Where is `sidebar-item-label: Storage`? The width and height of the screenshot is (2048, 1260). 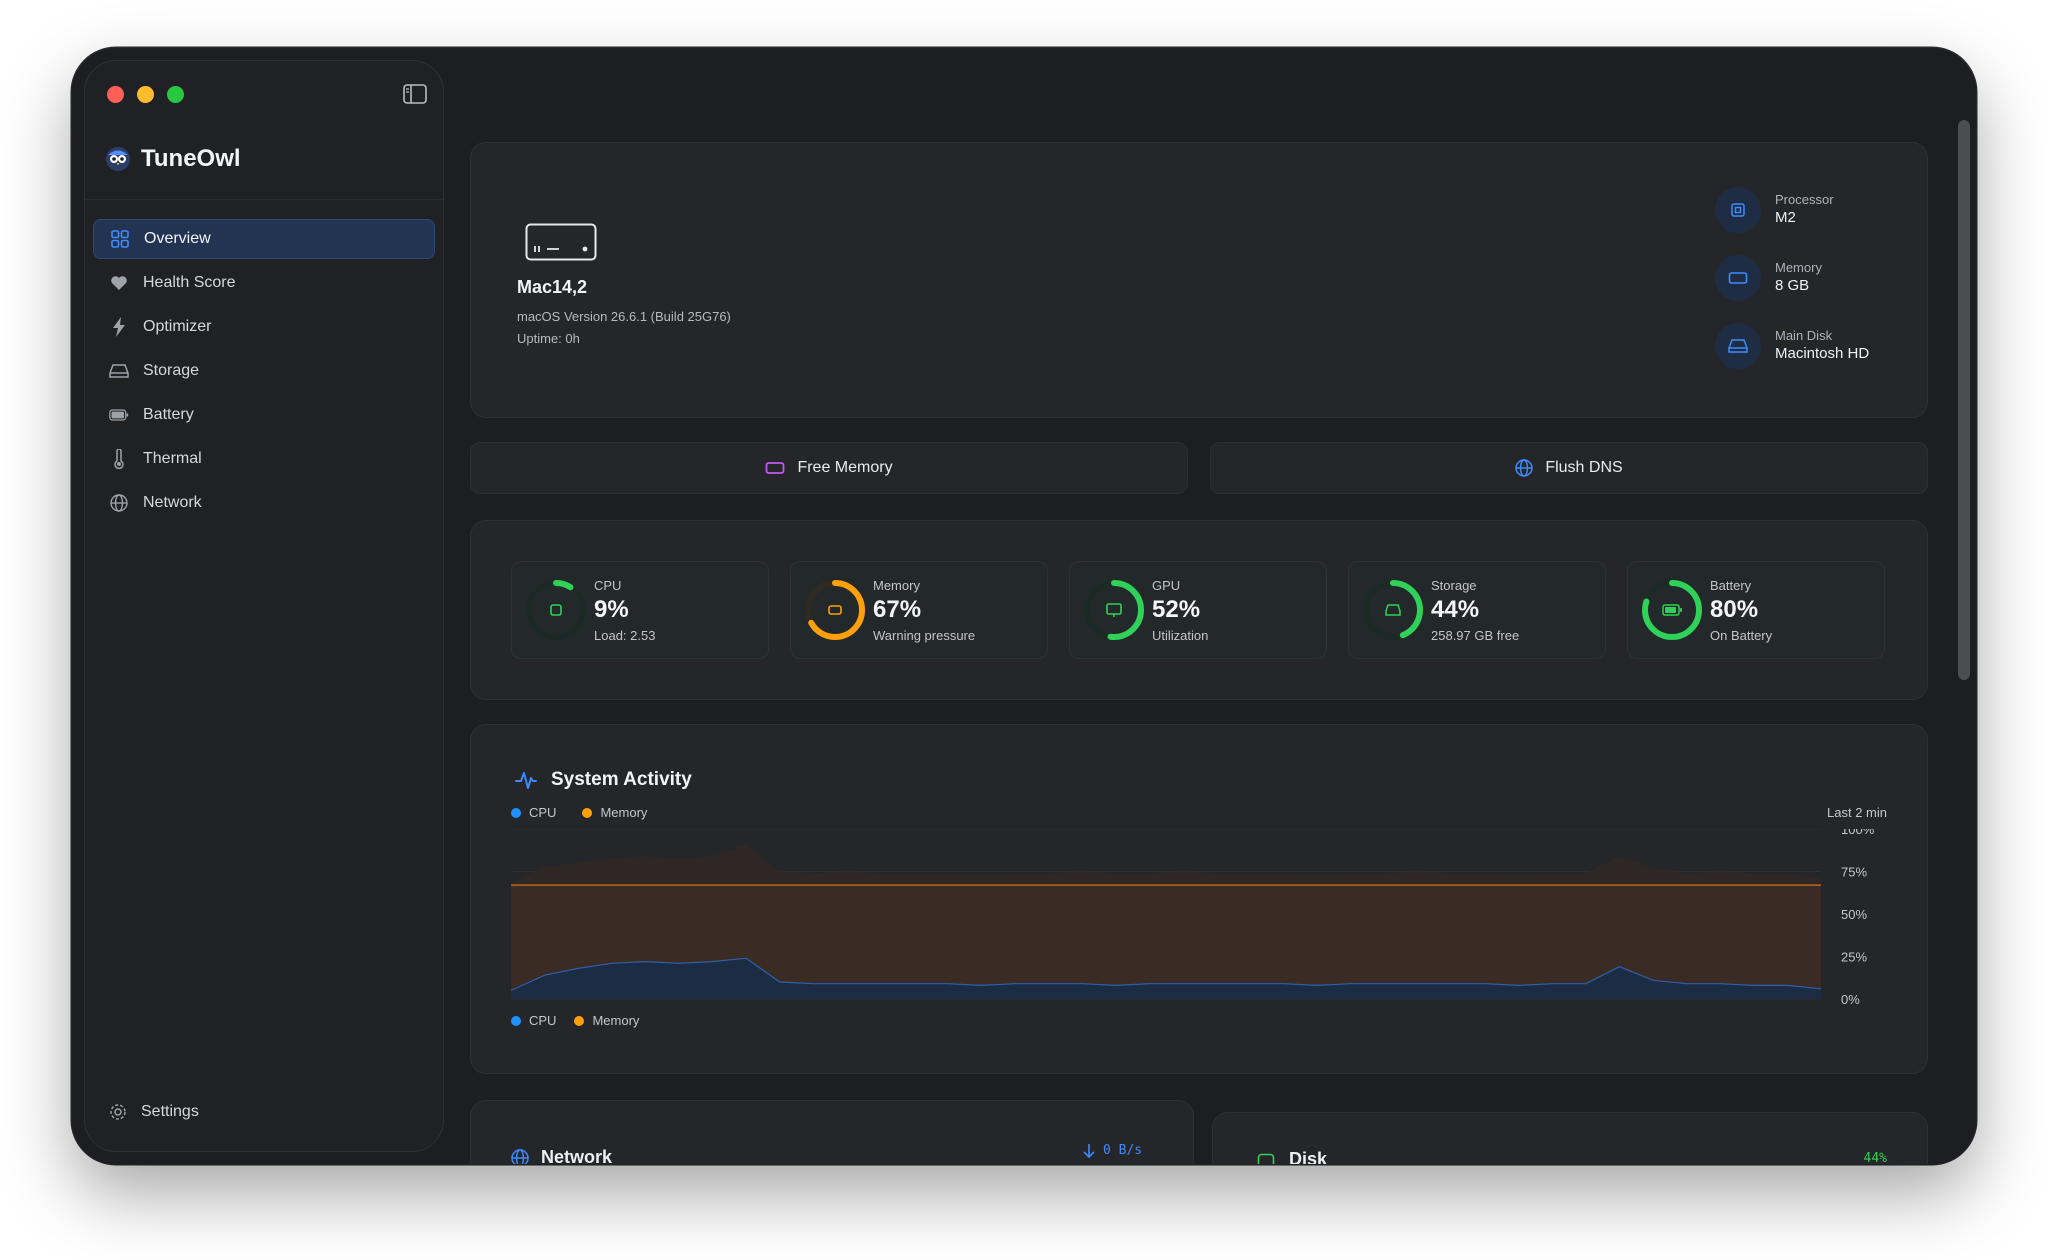
sidebar-item-label: Storage is located at coordinates (171, 370).